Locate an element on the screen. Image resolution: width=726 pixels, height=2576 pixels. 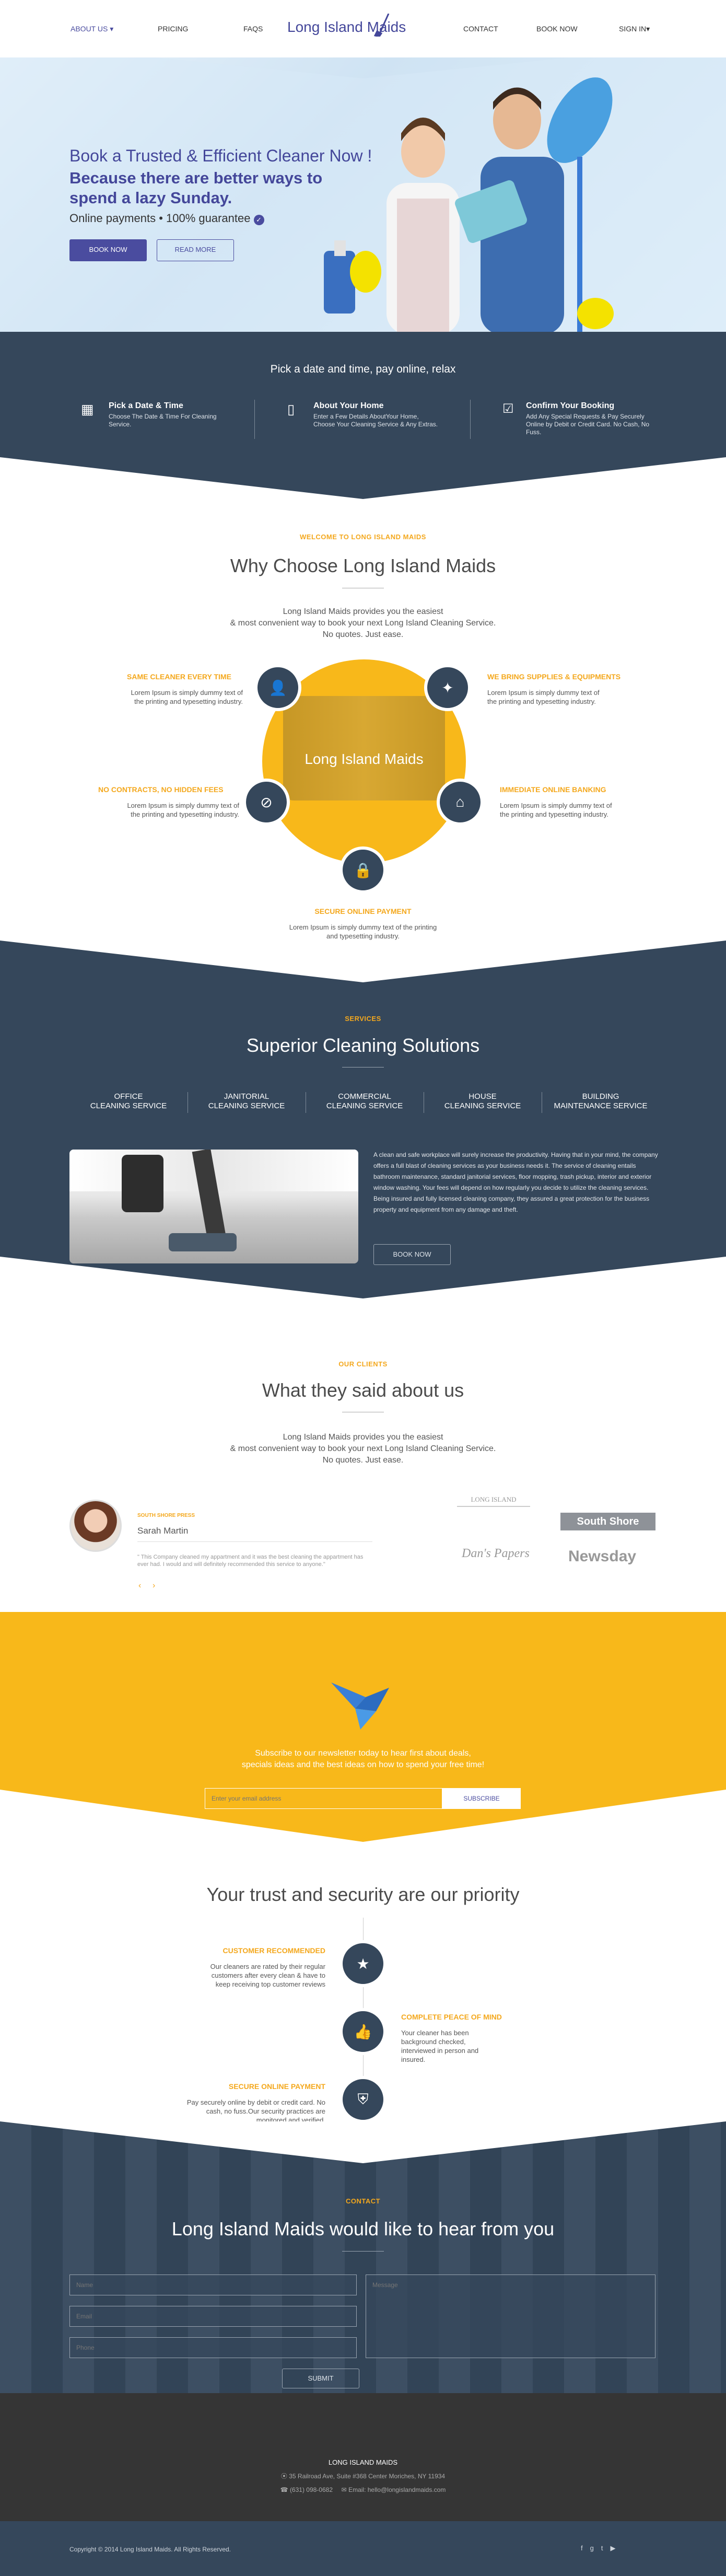
service-tab: OFFICE CLEANING SERVICE is located at coordinates (128, 1101).